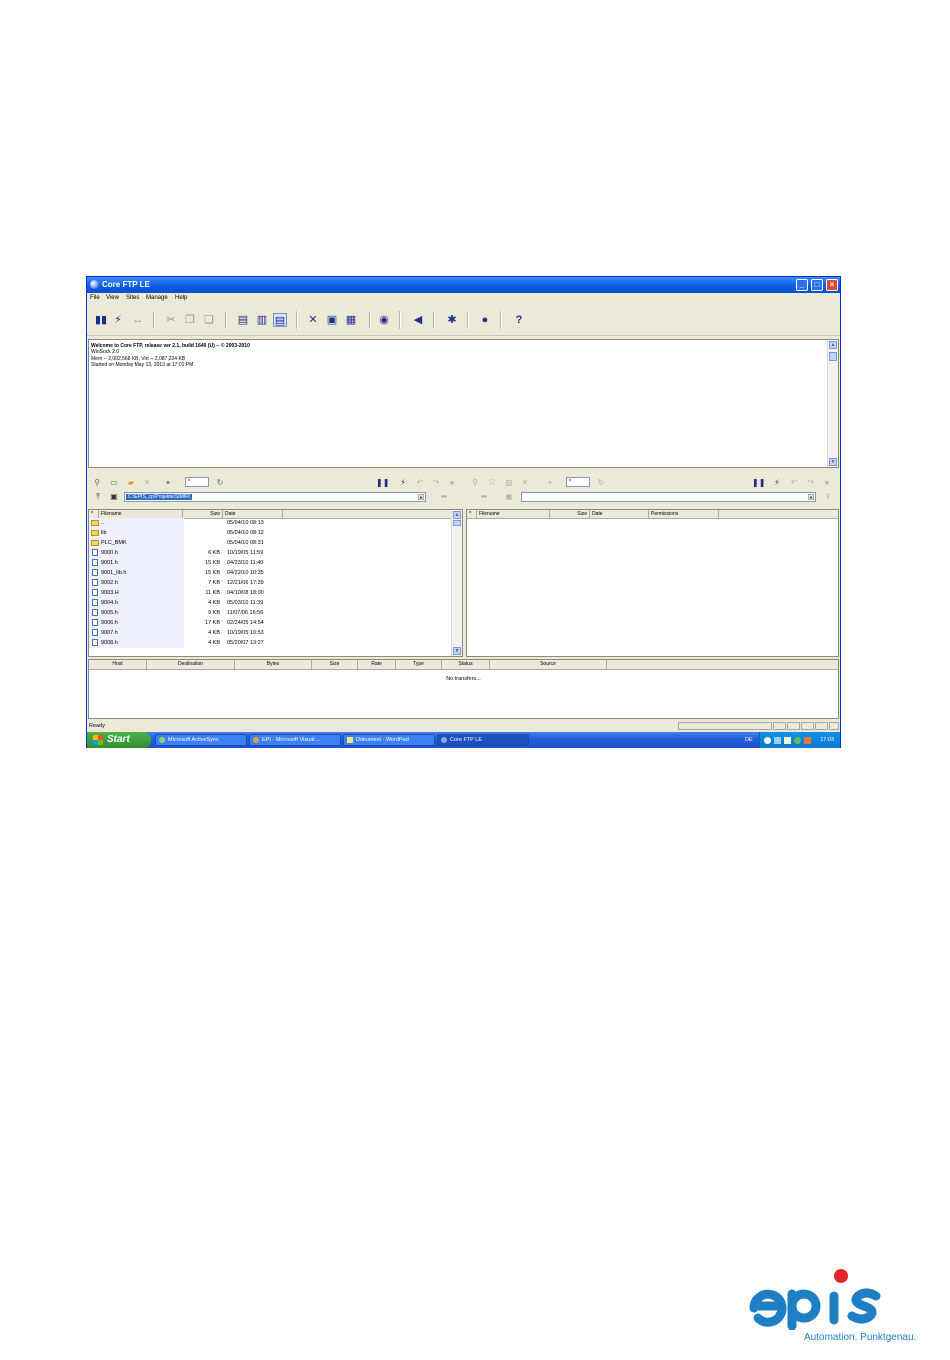 This screenshot has height=1360, width=950. Describe the element at coordinates (463, 285) in the screenshot. I see `title-bar: Core FTP LE _ □ ×` at that location.